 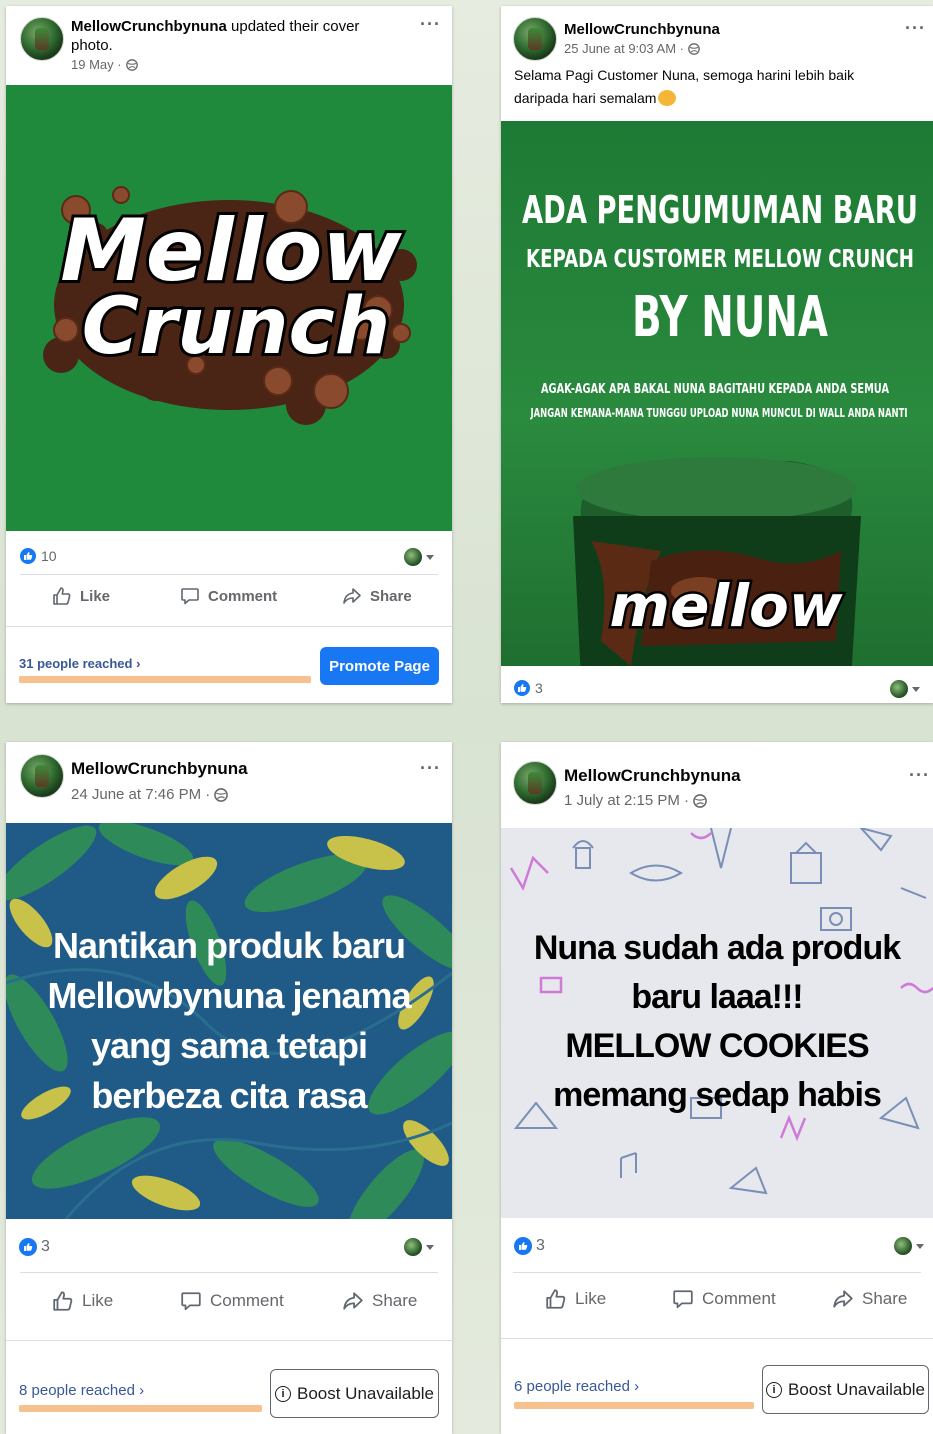 I want to click on people-reached-link: 31 people reached ›, so click(x=79, y=663).